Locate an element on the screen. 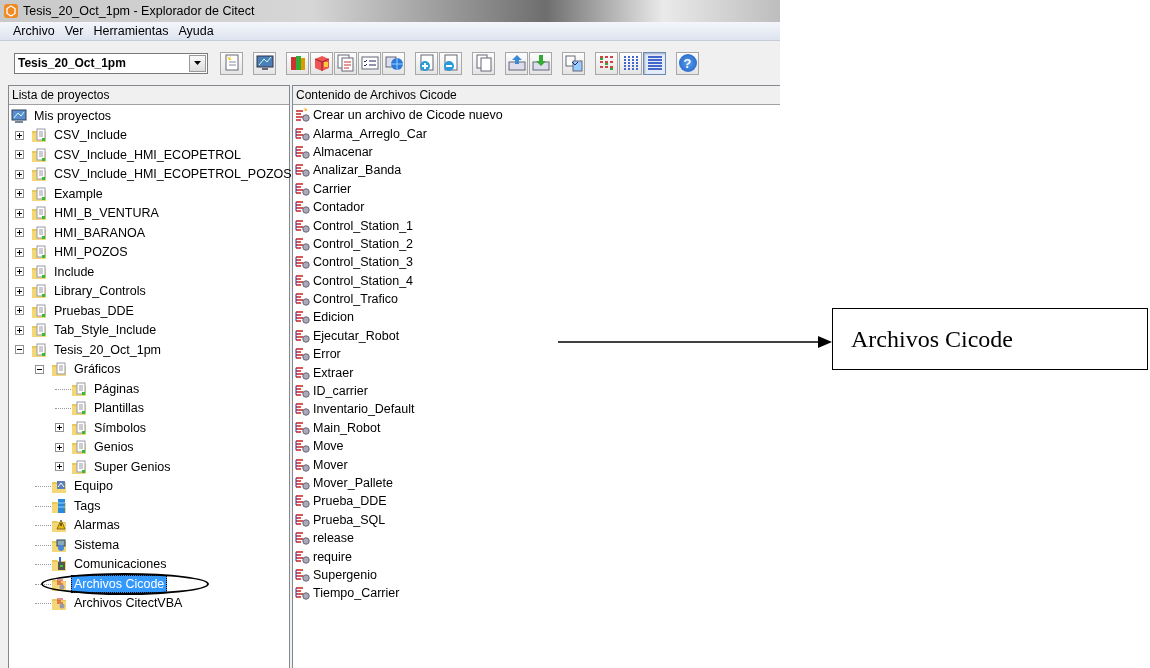 This screenshot has width=1150, height=668. file-item: Ejecutar_Robot is located at coordinates (356, 335).